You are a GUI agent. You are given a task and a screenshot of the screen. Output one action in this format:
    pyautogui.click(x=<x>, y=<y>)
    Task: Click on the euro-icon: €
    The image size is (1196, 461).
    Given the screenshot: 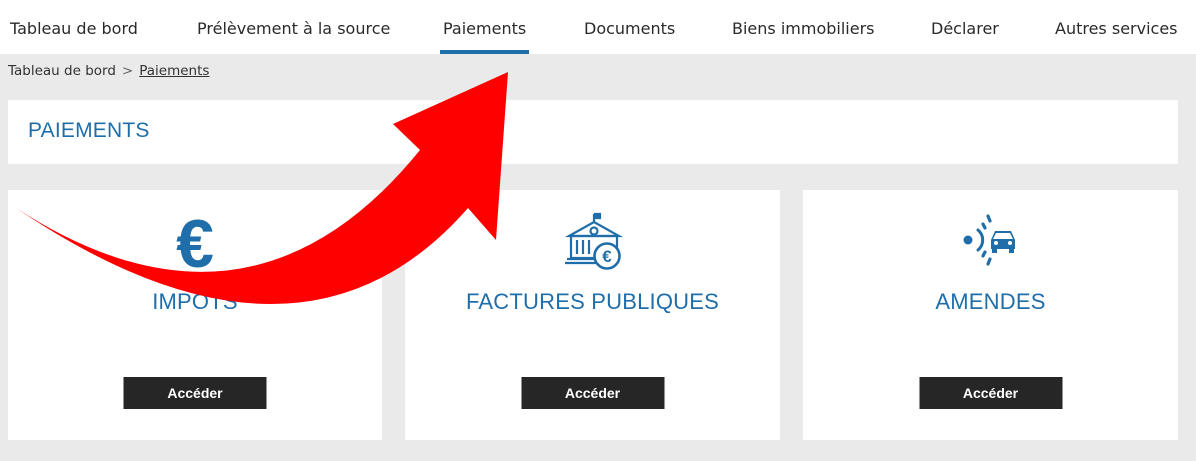 What is the action you would take?
    pyautogui.click(x=195, y=242)
    